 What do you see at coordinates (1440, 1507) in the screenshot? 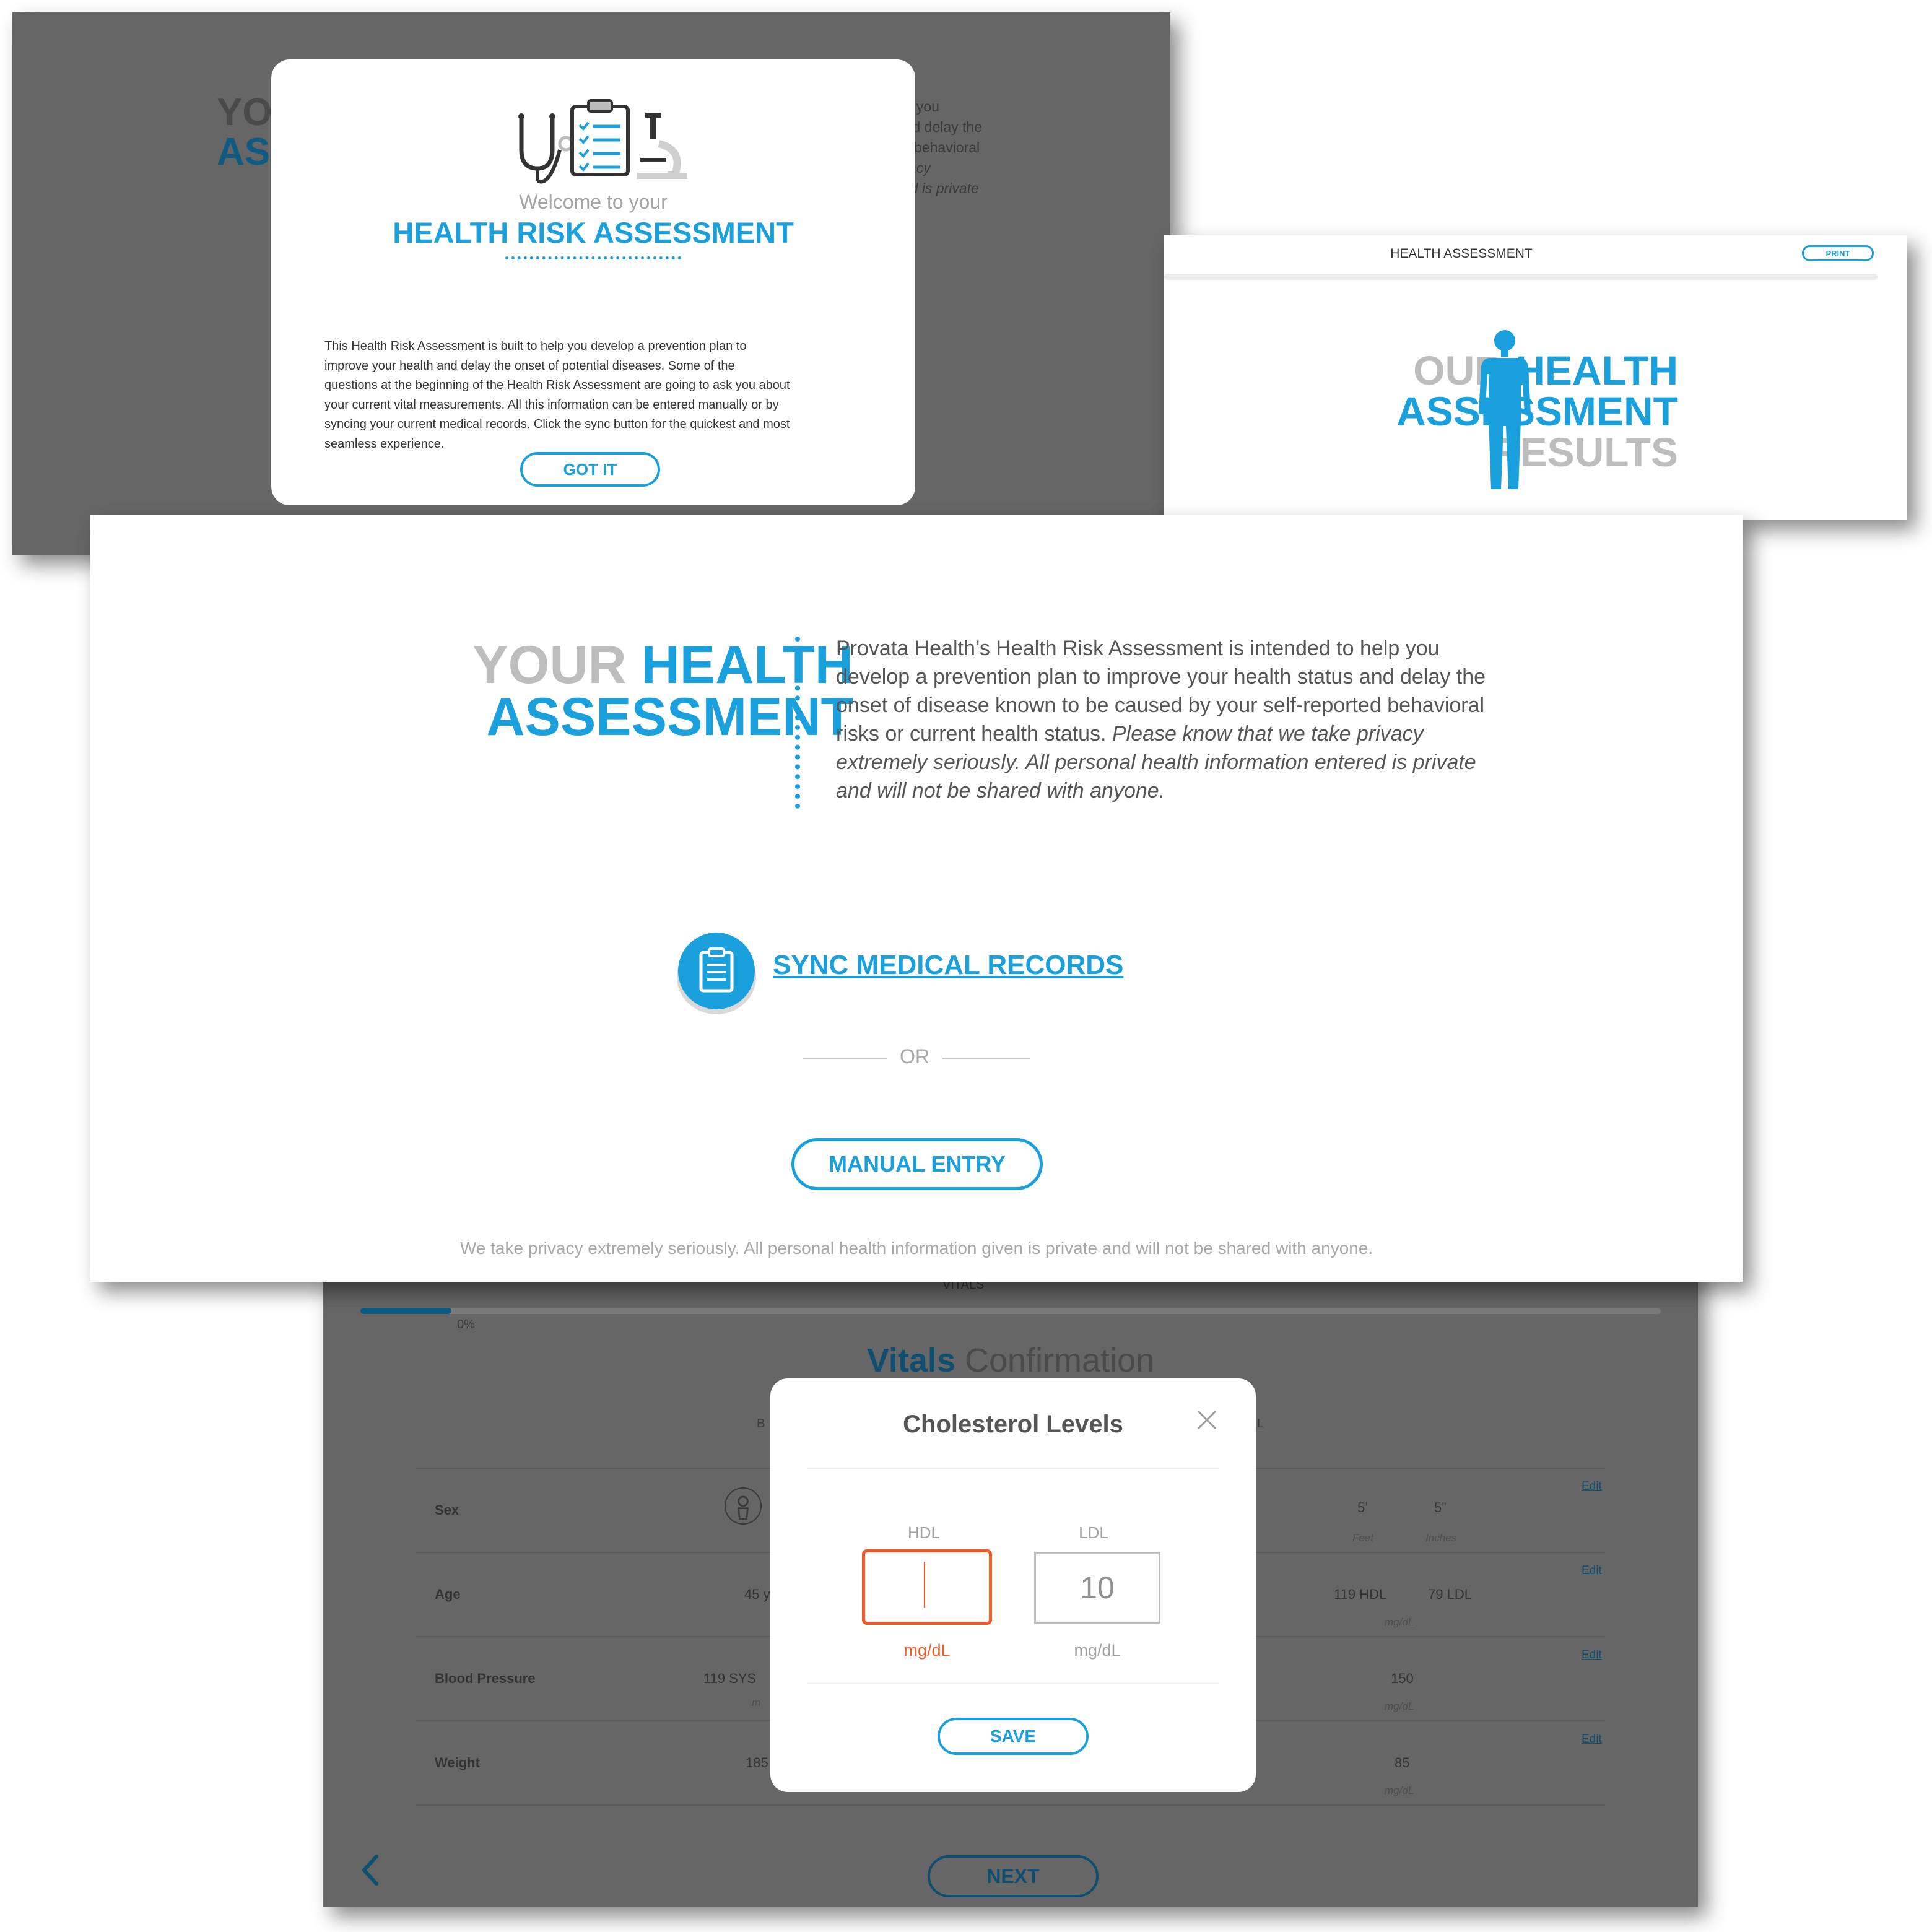
I see `height-inches-value: 5”` at bounding box center [1440, 1507].